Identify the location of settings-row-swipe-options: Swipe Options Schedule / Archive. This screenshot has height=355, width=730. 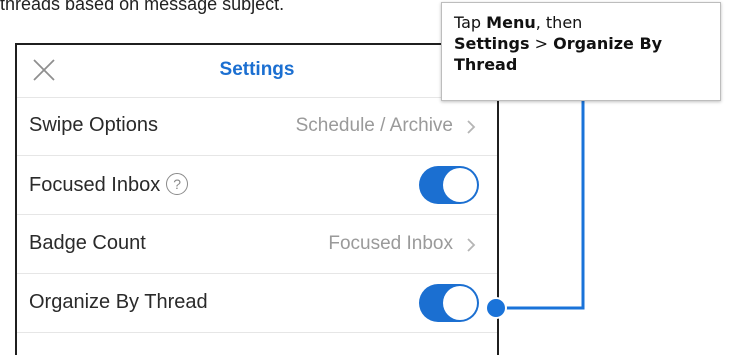
(257, 126).